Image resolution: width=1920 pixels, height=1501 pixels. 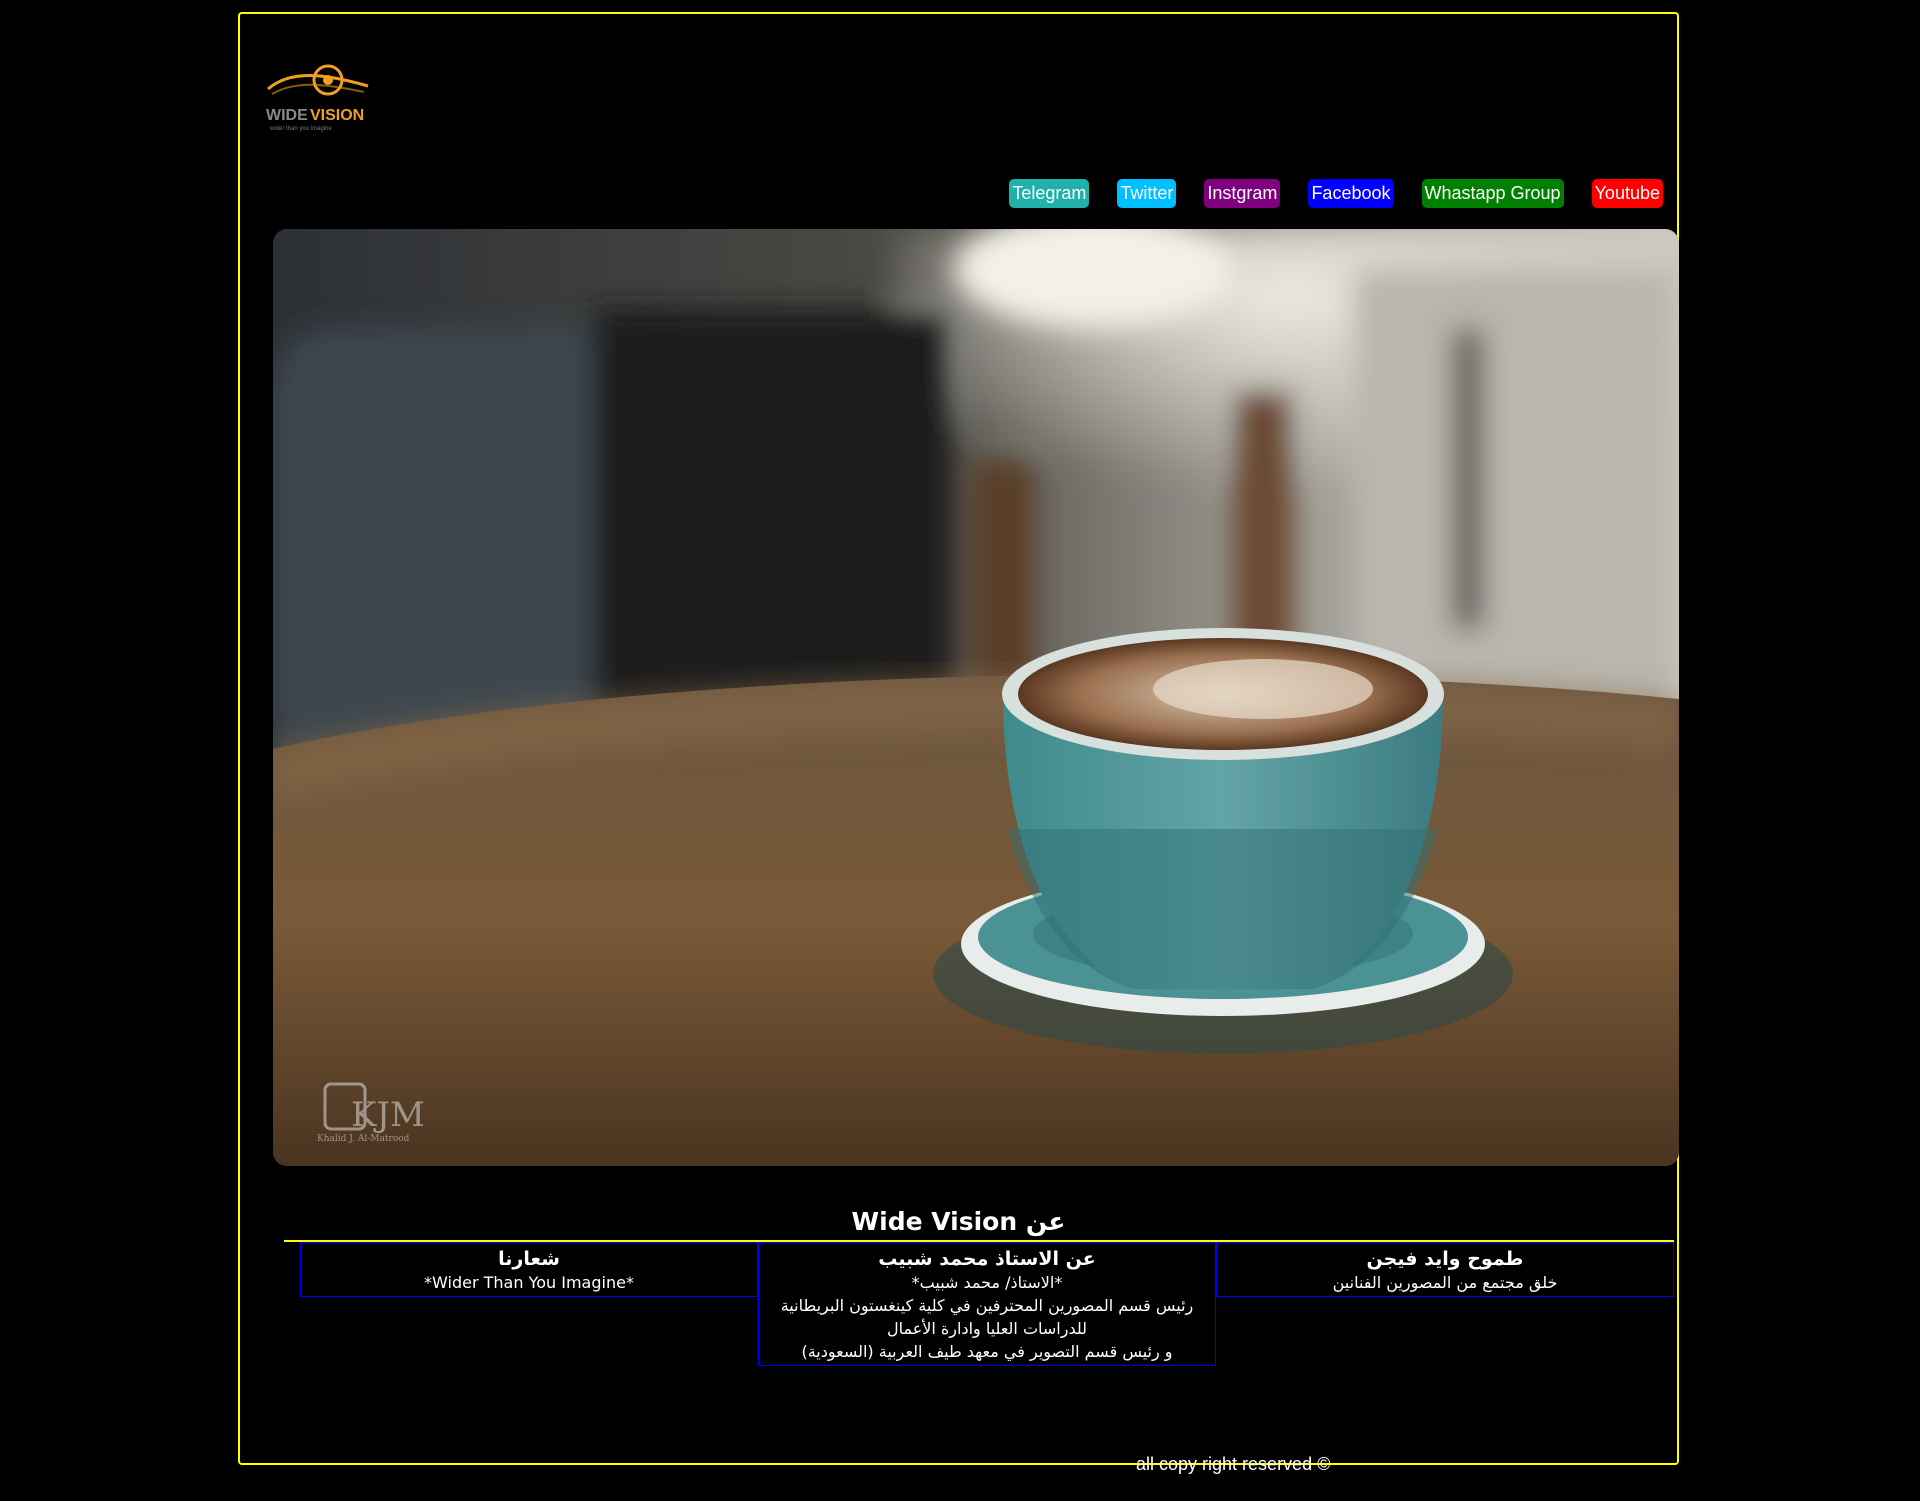 What do you see at coordinates (1492, 193) in the screenshot?
I see `nav-link-whatsapp-group: Whastapp Group` at bounding box center [1492, 193].